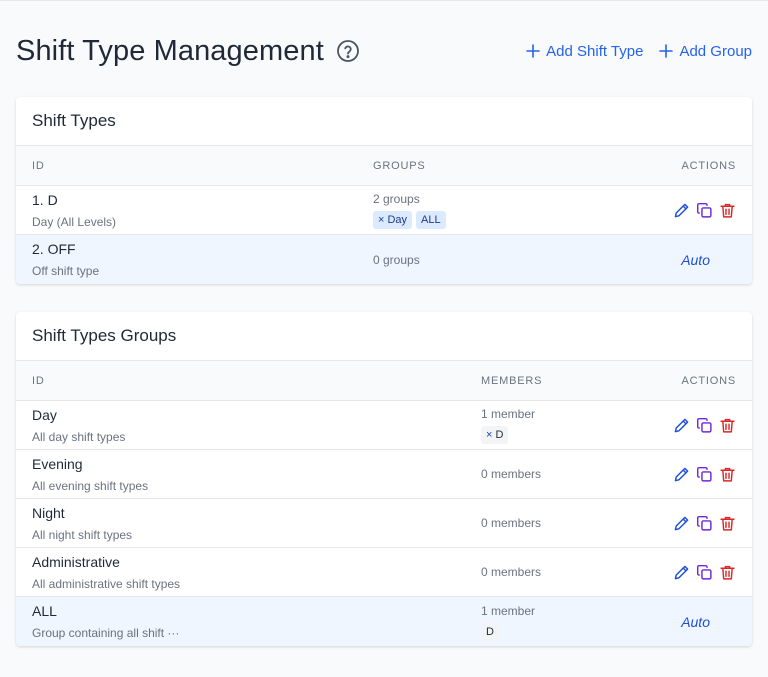 This screenshot has height=677, width=768. Describe the element at coordinates (57, 463) in the screenshot. I see `row-name: Evening` at that location.